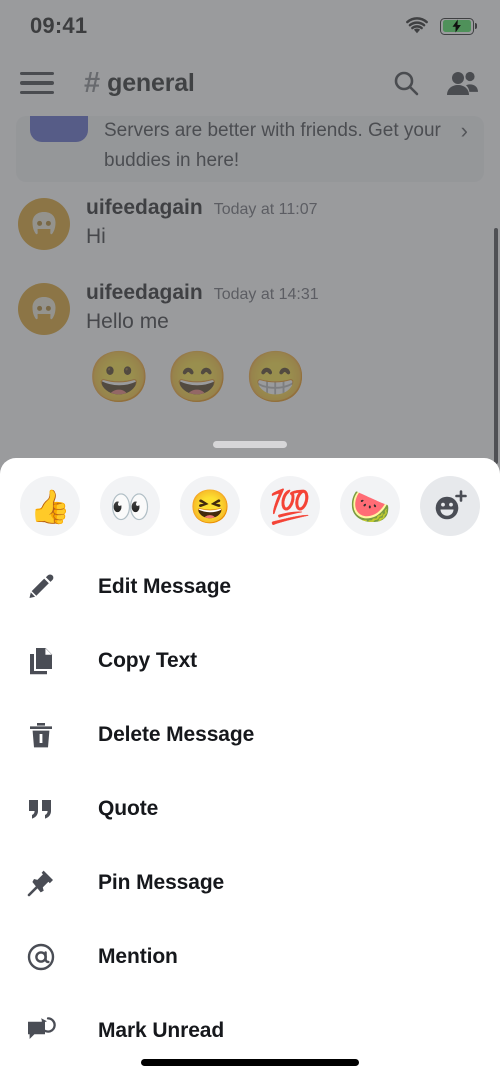  I want to click on menu-item-label: Edit Message, so click(165, 586).